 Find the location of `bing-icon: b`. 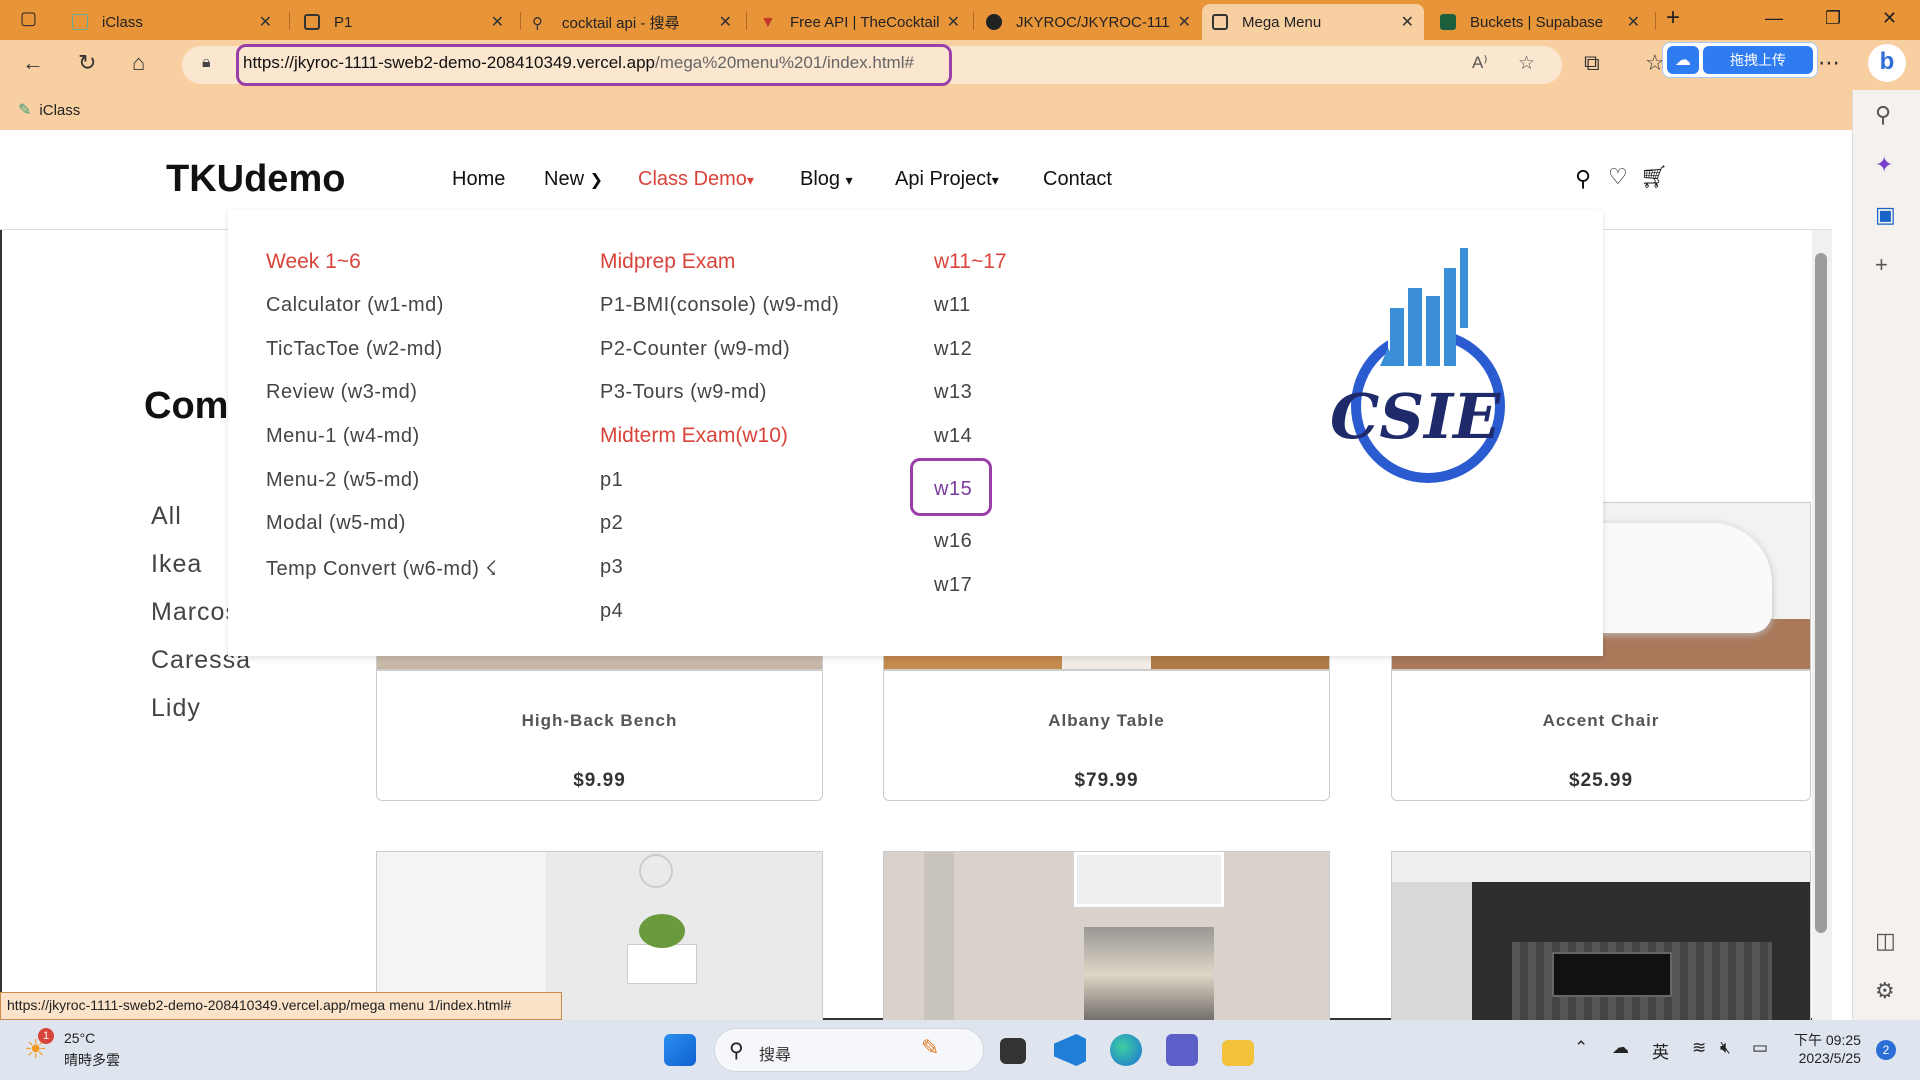

bing-icon: b is located at coordinates (1887, 63).